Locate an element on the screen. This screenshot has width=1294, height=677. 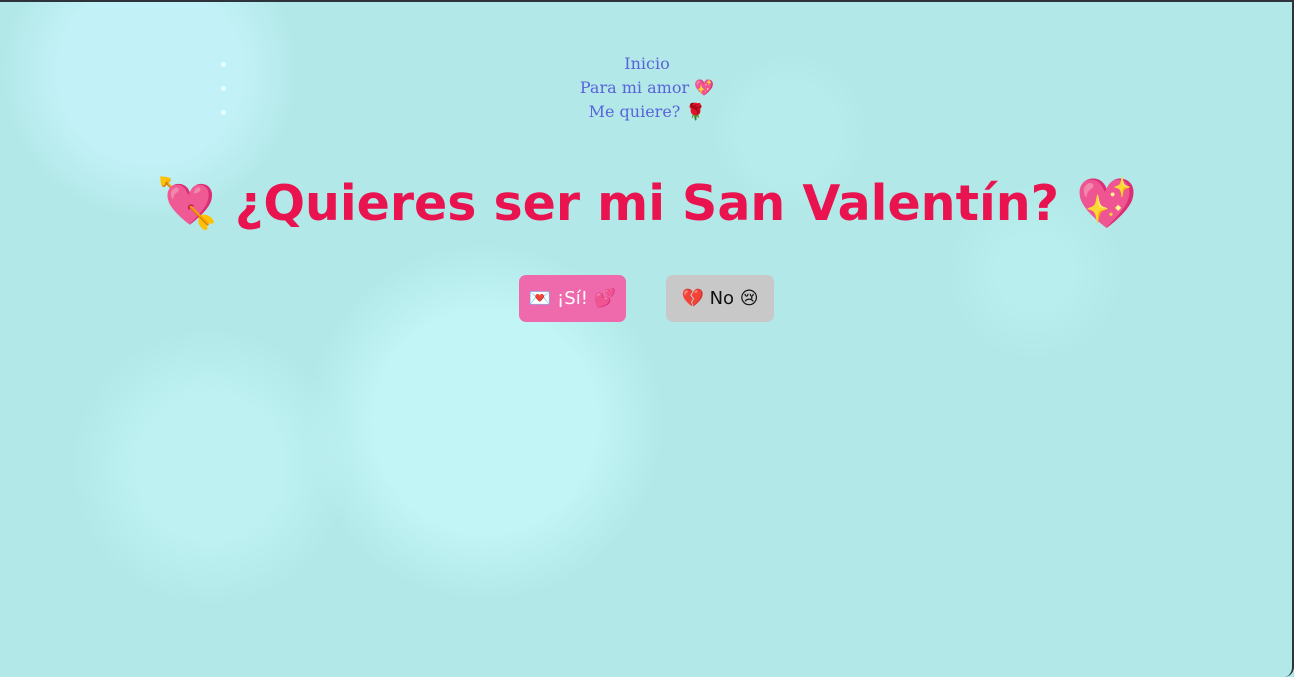
main-nav: Inicio Para mi amor 💖 Me quiere? 🌹 is located at coordinates (646, 88).